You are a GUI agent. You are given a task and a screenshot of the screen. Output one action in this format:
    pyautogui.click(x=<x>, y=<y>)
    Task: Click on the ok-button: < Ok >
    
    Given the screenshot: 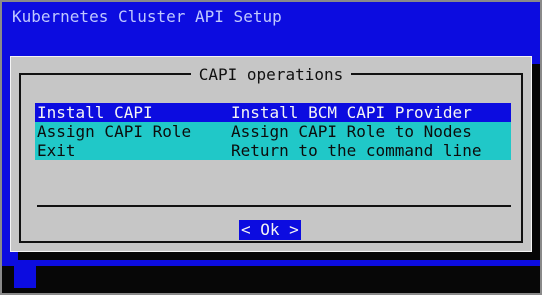 What is the action you would take?
    pyautogui.click(x=270, y=230)
    